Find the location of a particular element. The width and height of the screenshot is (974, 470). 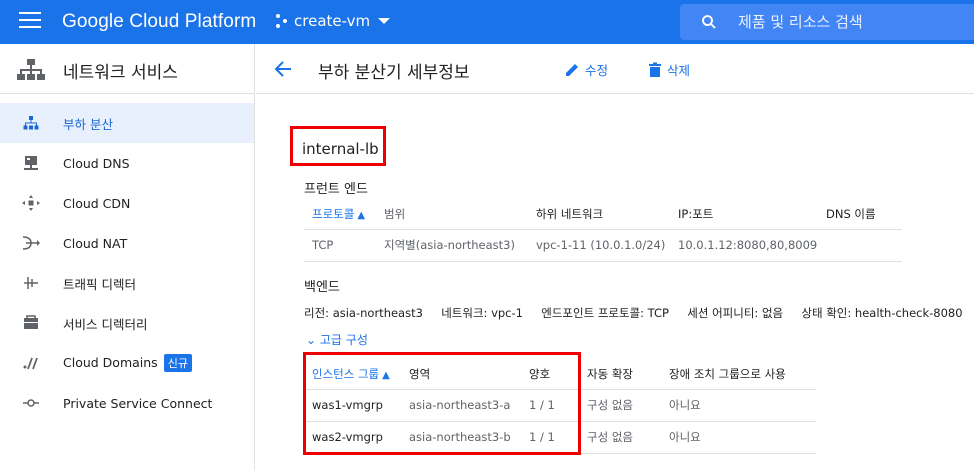

column-ip-port: IP:포트 is located at coordinates (752, 214).